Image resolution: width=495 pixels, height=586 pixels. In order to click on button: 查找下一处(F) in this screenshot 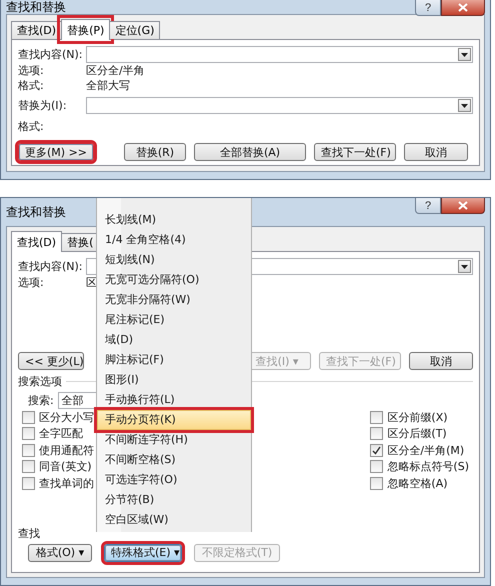, I will do `click(355, 152)`.